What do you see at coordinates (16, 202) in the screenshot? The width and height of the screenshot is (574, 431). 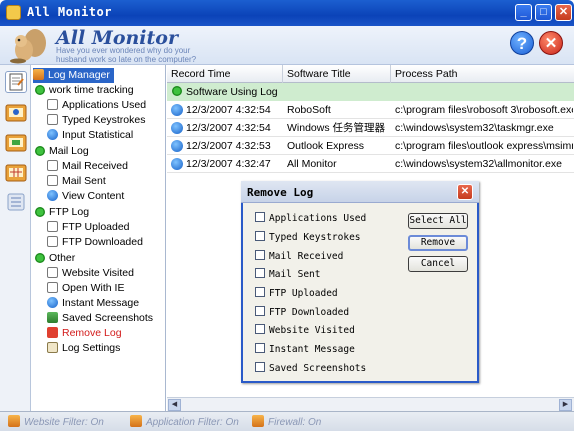 I see `rail-list-icon` at bounding box center [16, 202].